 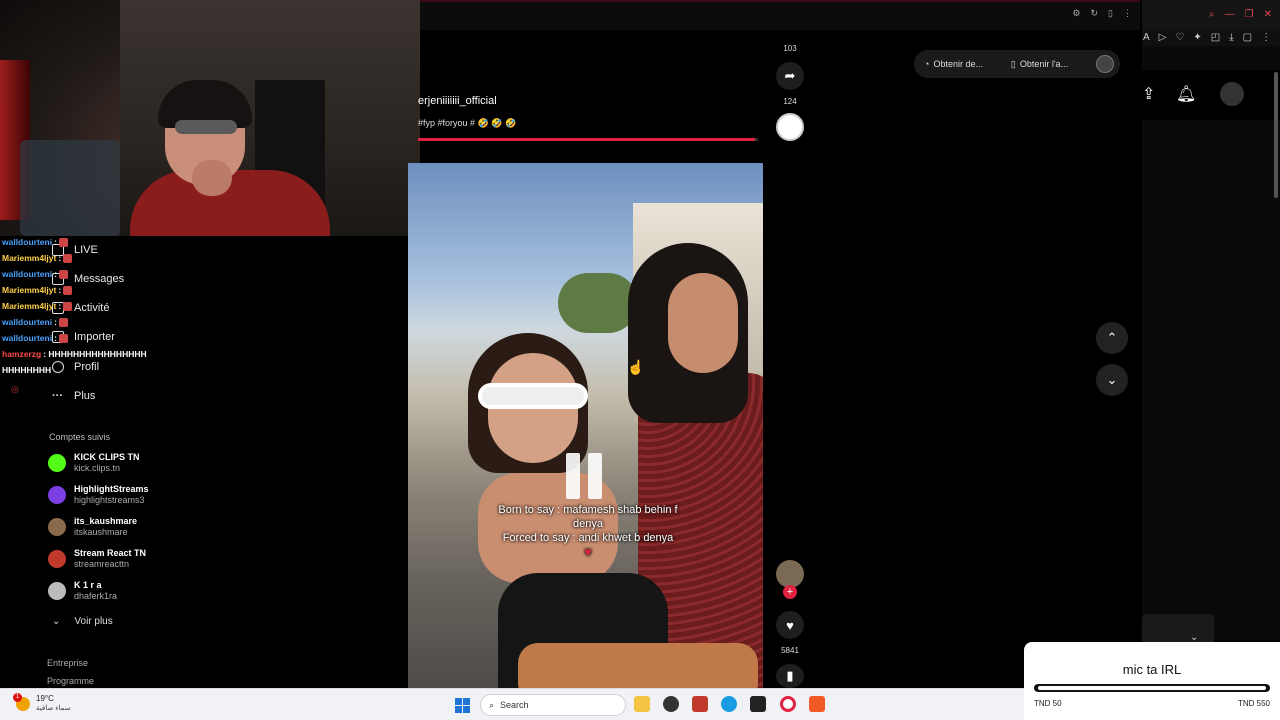 I want to click on settings-icon: ◎, so click(x=15, y=389).